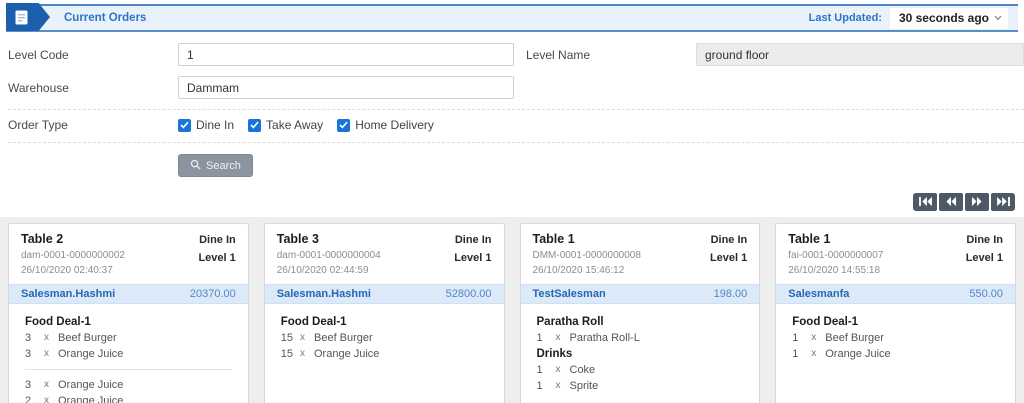 This screenshot has height=403, width=1024. What do you see at coordinates (468, 294) in the screenshot?
I see `order-amount: 52800.00` at bounding box center [468, 294].